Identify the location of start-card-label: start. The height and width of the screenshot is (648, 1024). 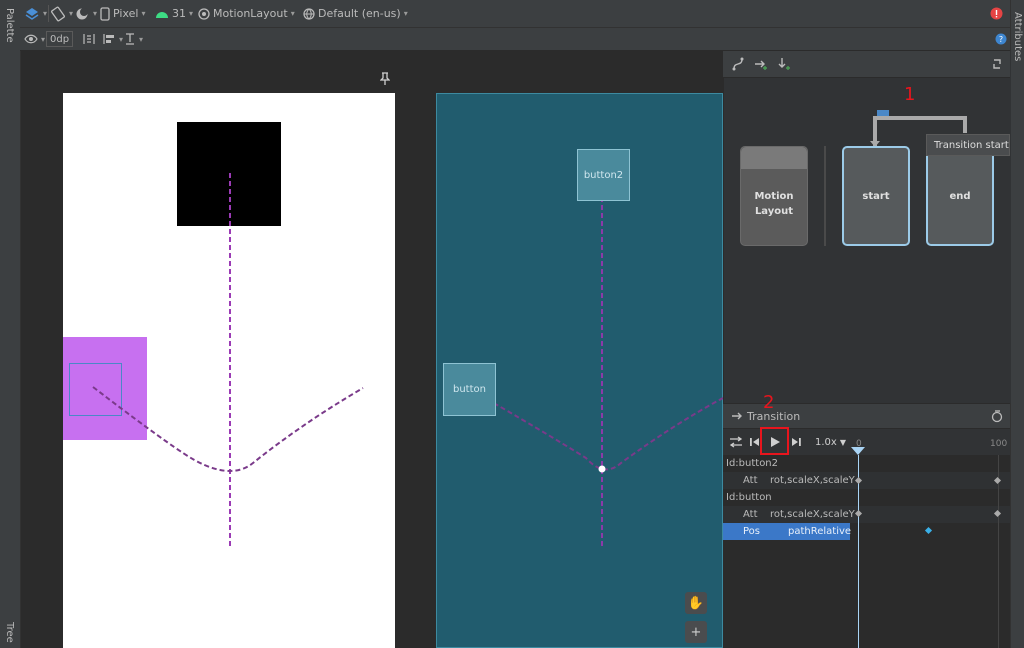
(876, 196).